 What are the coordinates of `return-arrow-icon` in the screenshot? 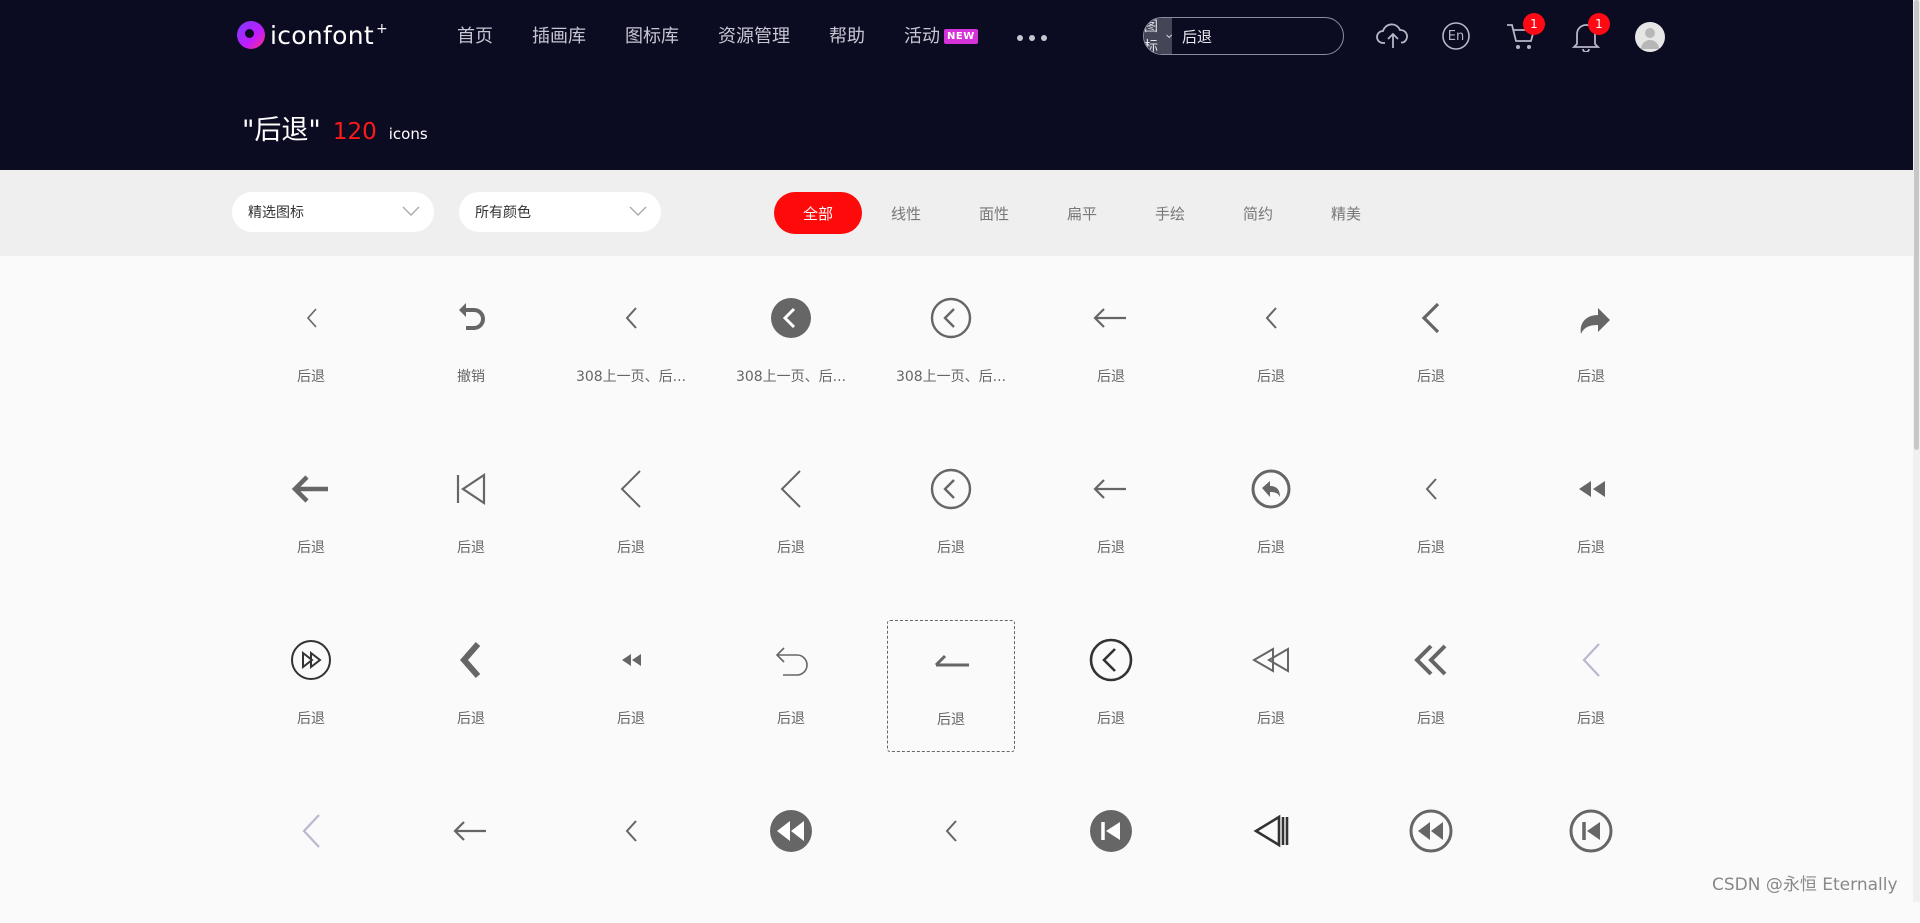 It's located at (791, 661).